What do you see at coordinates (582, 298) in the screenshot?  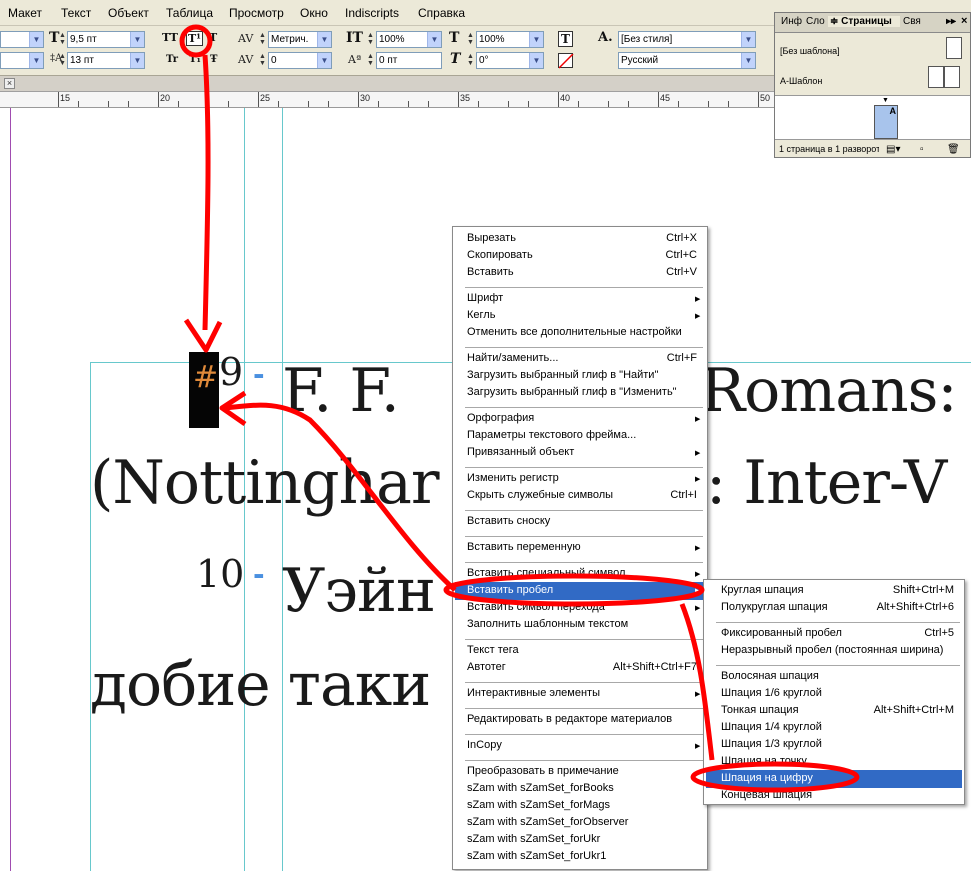 I see `ctx-item: Шрифт` at bounding box center [582, 298].